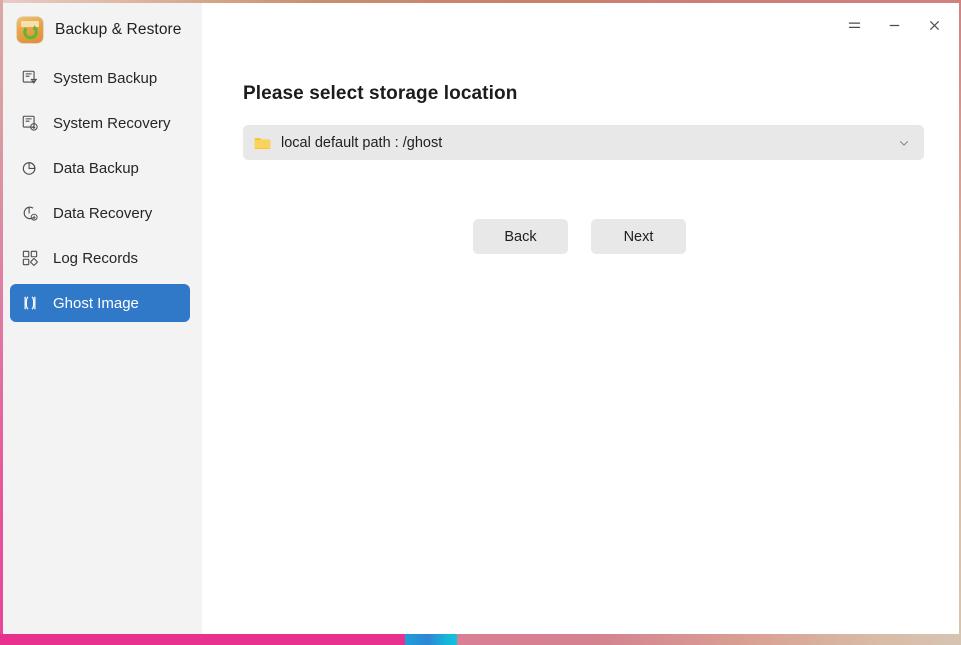 Image resolution: width=961 pixels, height=645 pixels. I want to click on menu-button, so click(854, 25).